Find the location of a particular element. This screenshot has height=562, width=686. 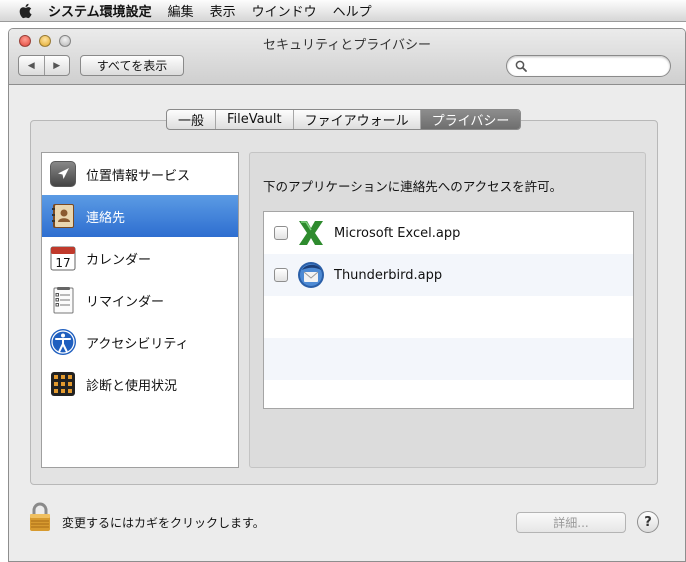

search-icon is located at coordinates (521, 66).